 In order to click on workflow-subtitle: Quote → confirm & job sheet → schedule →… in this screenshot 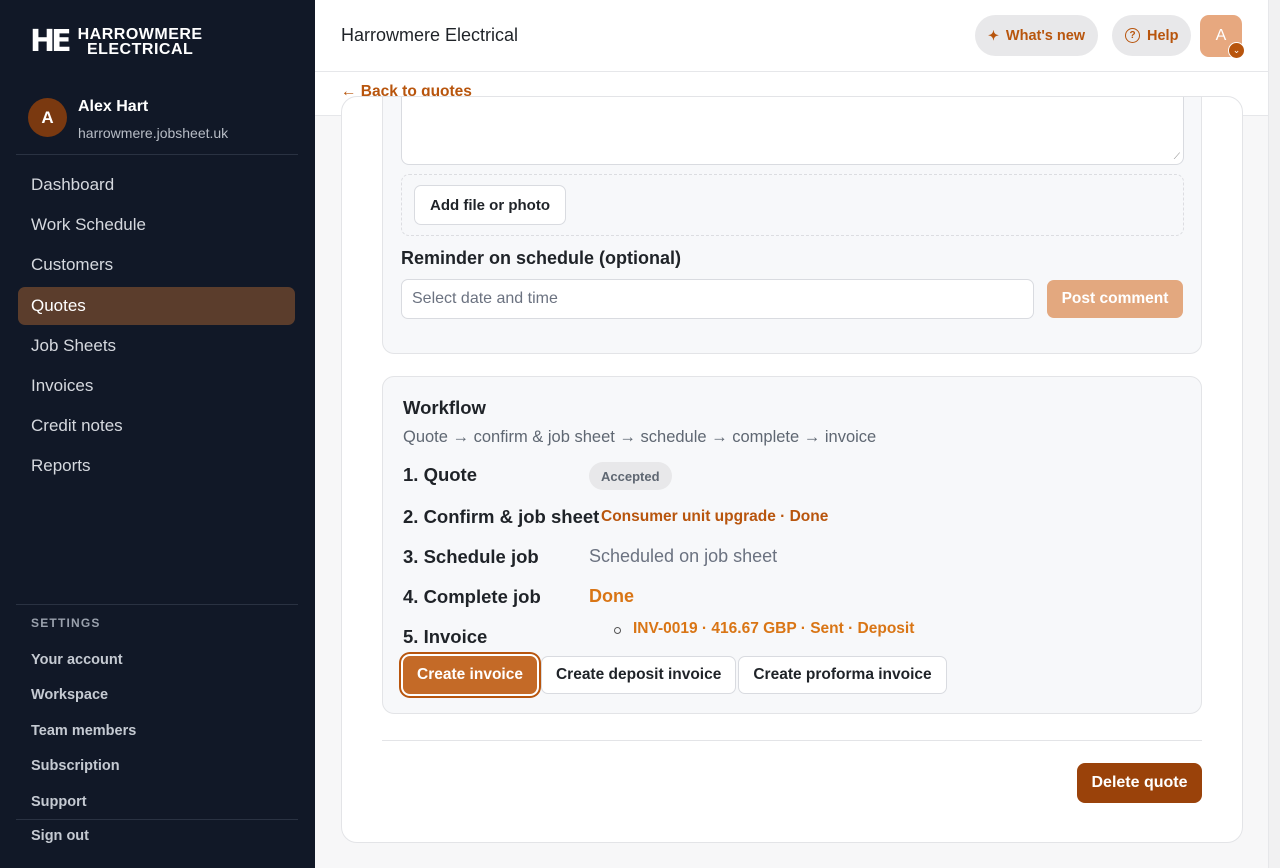, I will do `click(640, 437)`.